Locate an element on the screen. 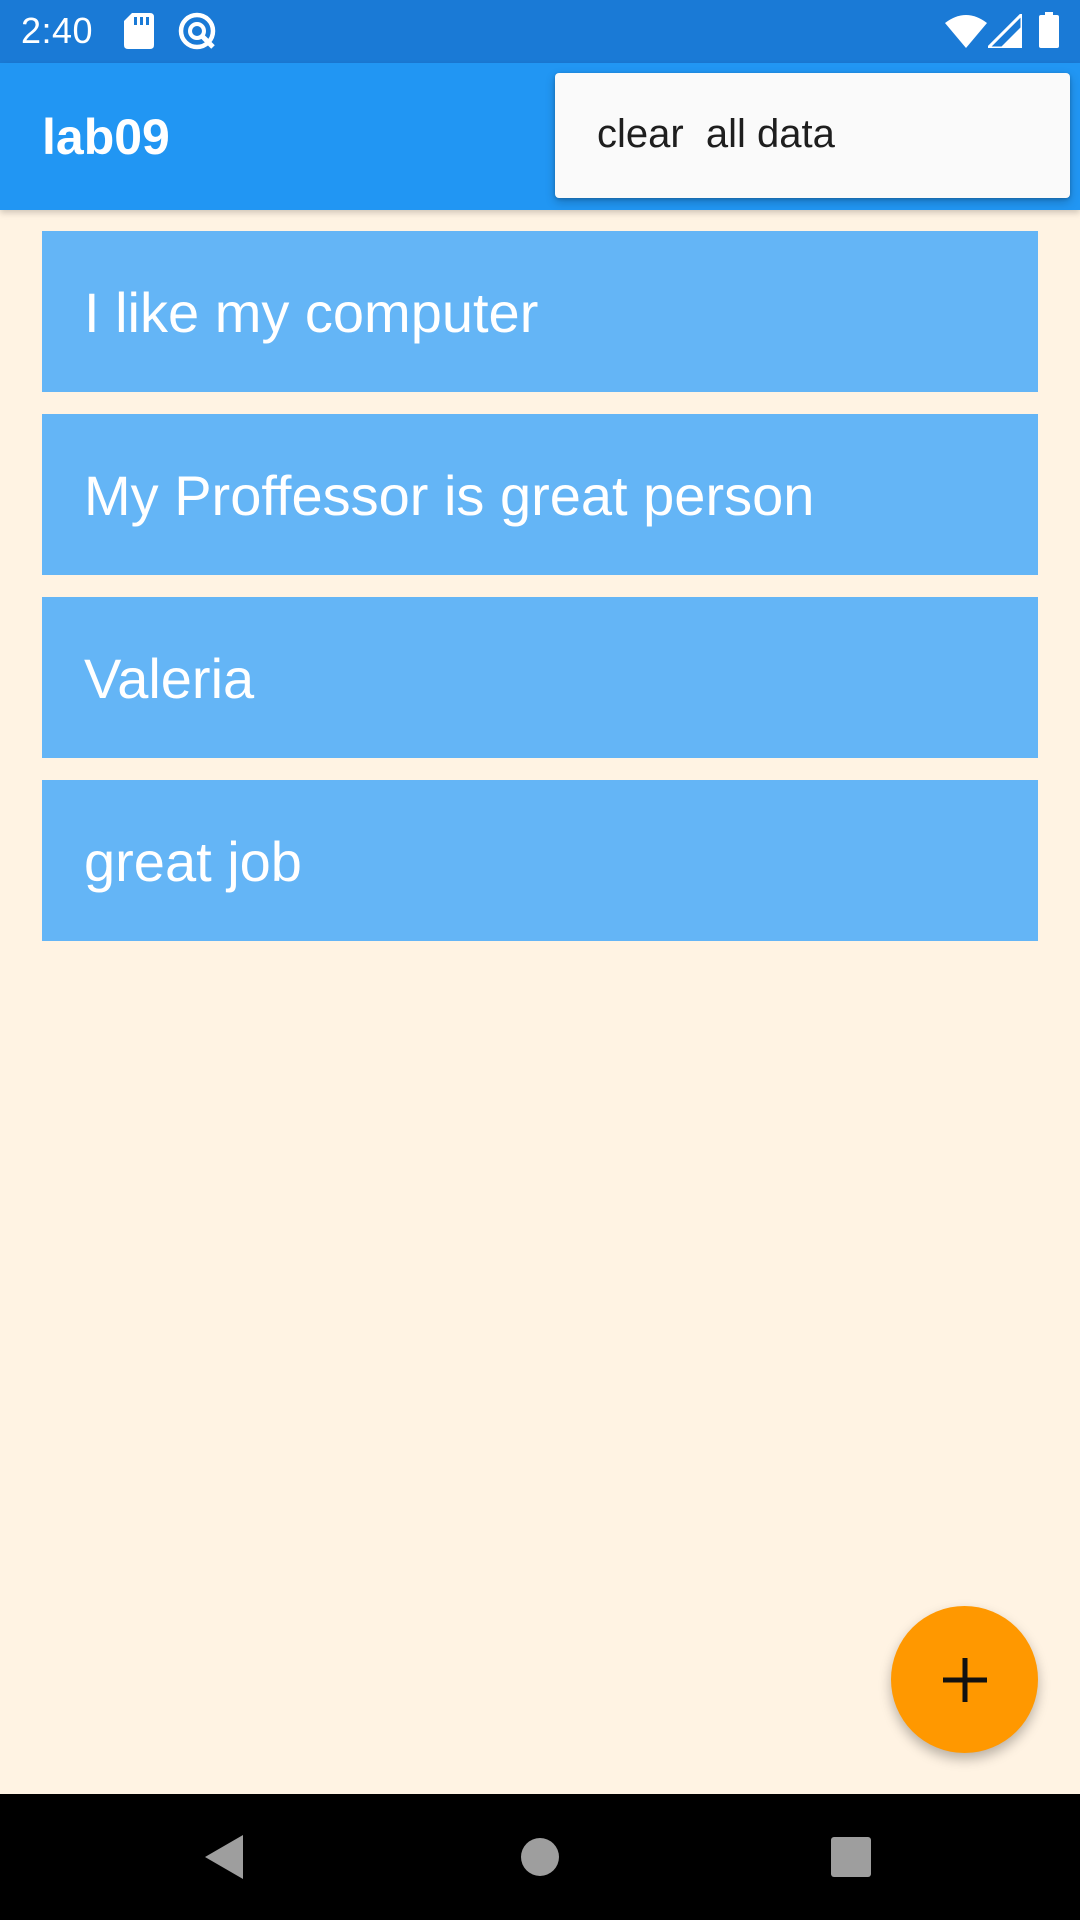 Image resolution: width=1080 pixels, height=1920 pixels. status-bar: 2:40 is located at coordinates (540, 31).